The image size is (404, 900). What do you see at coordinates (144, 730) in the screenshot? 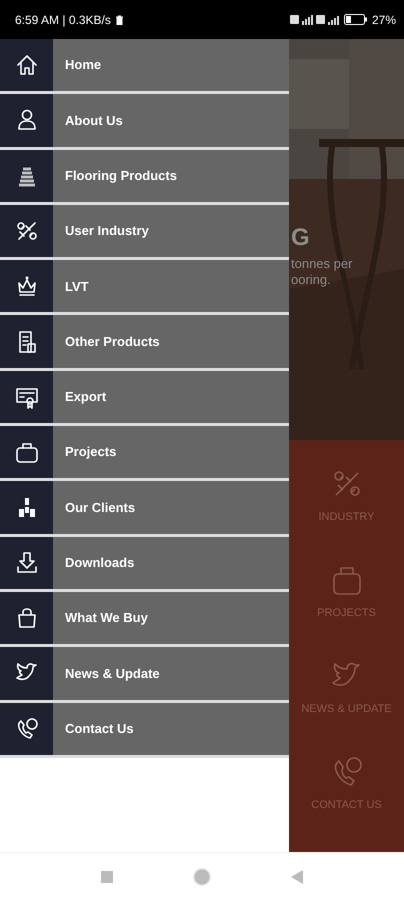
I see `menu-item: Contact Us` at bounding box center [144, 730].